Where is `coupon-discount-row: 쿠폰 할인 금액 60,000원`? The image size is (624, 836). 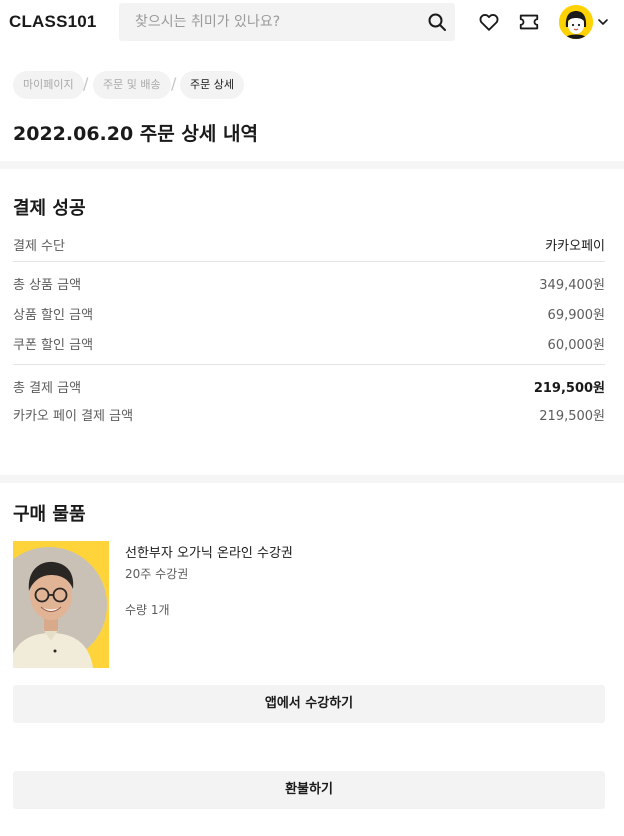
coupon-discount-row: 쿠폰 할인 금액 60,000원 is located at coordinates (309, 344).